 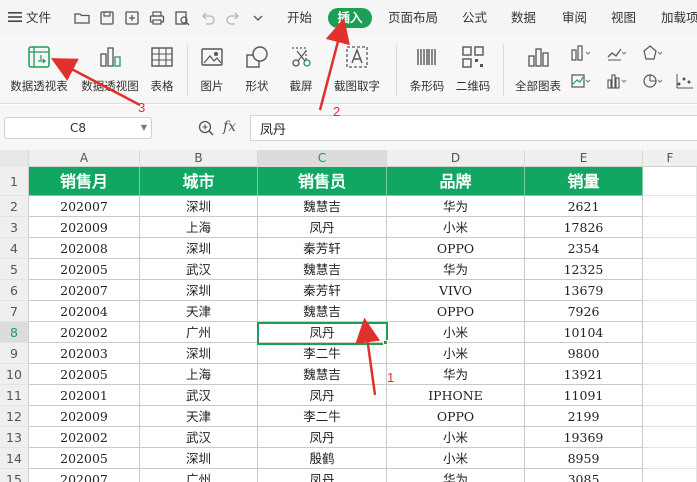 I want to click on cell-d4: OPPO, so click(x=456, y=248).